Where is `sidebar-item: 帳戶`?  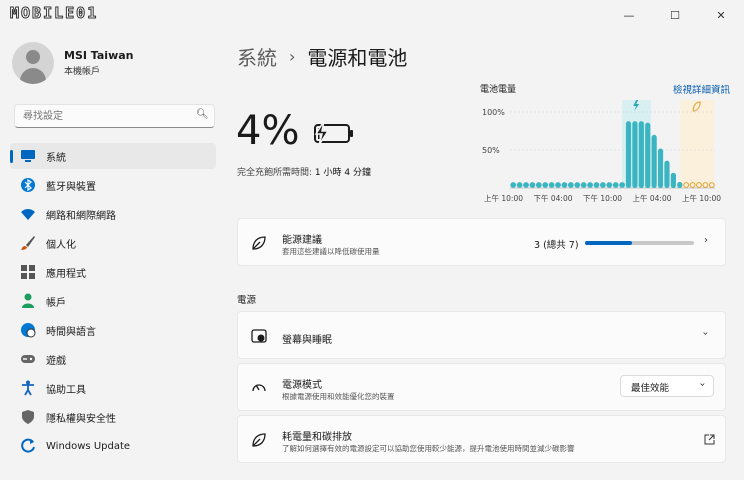 sidebar-item: 帳戶 is located at coordinates (113, 301).